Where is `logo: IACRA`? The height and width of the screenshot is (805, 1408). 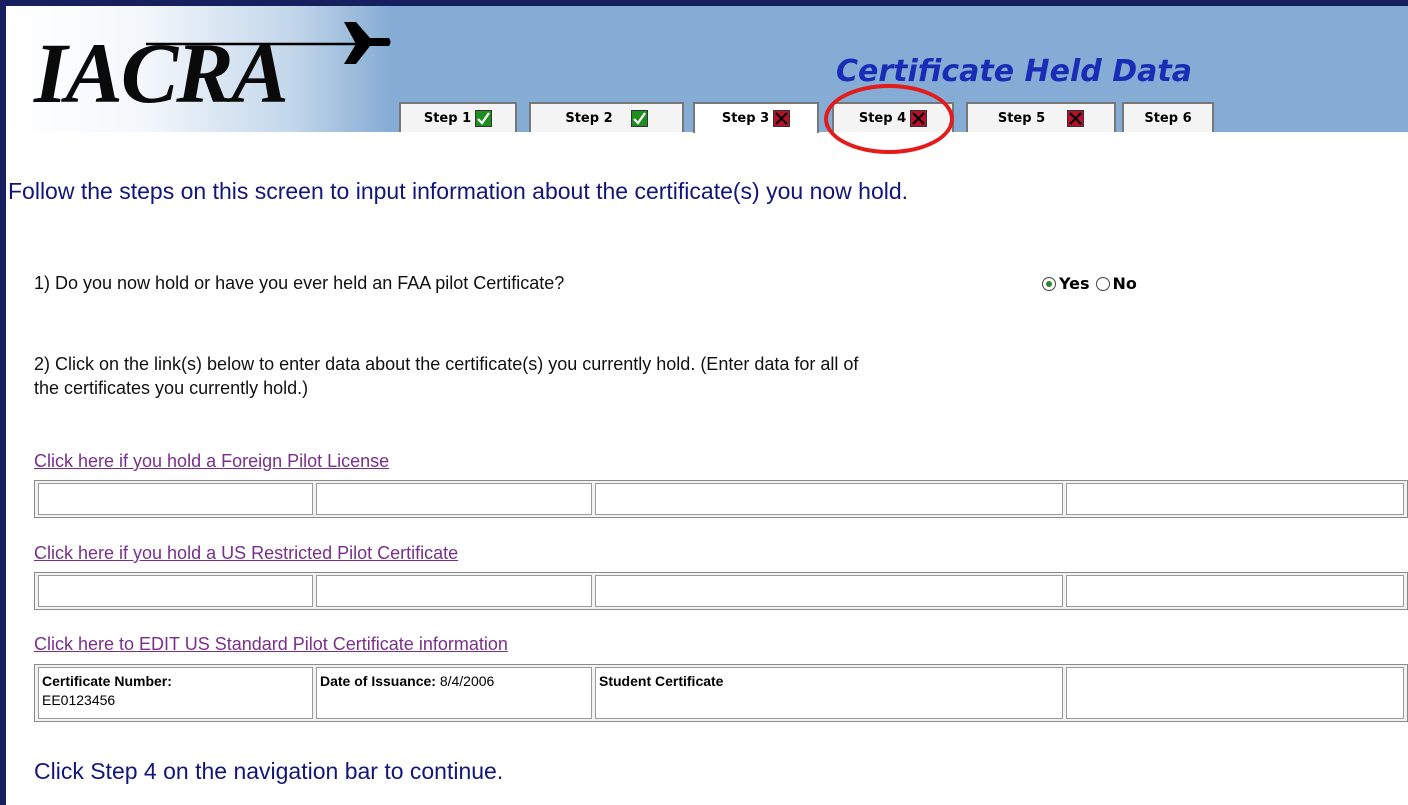
logo: IACRA is located at coordinates (198, 69).